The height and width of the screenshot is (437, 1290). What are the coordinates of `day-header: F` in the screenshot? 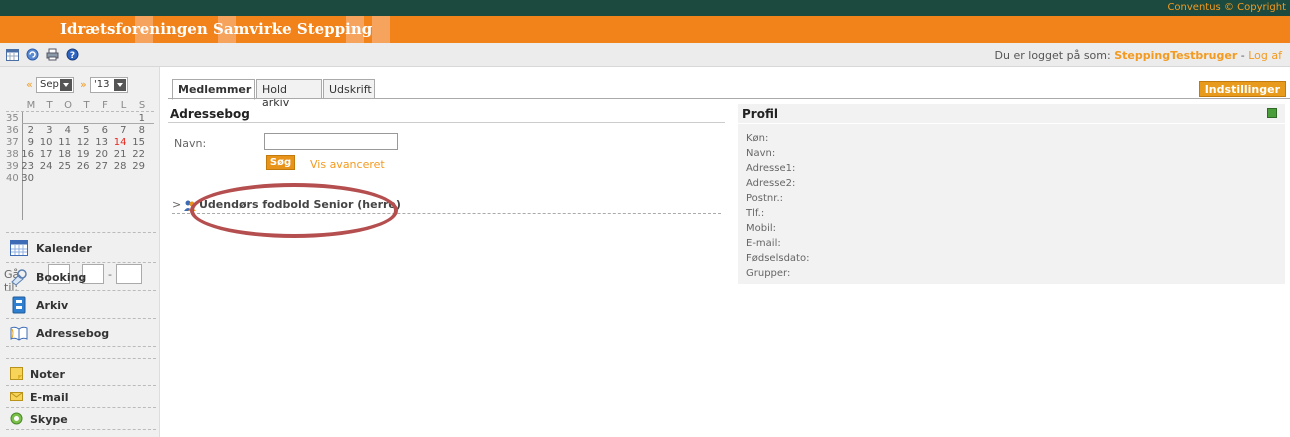 It's located at (105, 105).